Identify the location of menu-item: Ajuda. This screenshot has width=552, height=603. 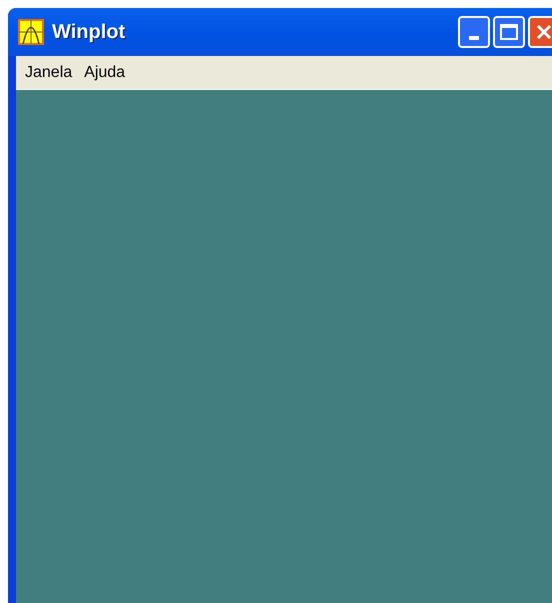
(104, 72).